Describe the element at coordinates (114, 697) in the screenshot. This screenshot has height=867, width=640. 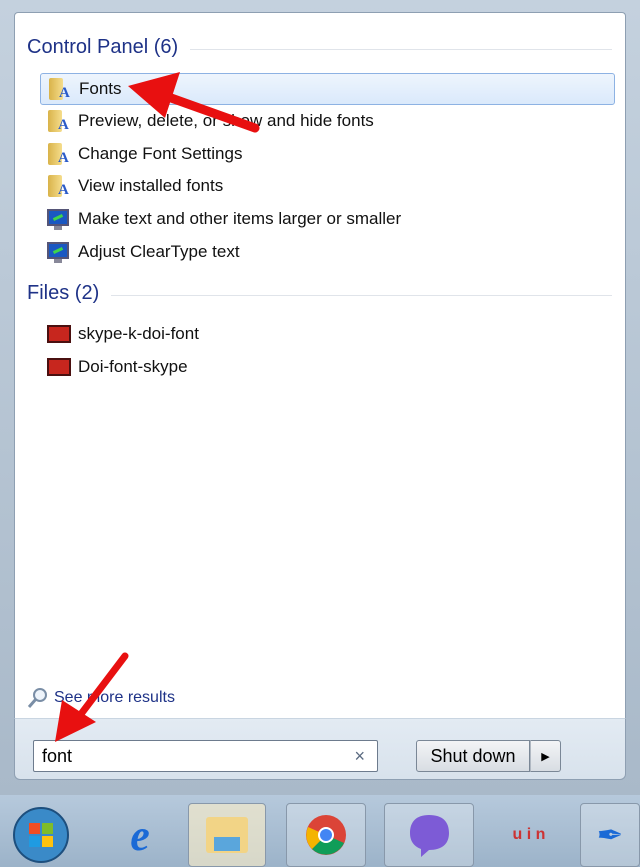
I see `see-more-text: See more results` at that location.